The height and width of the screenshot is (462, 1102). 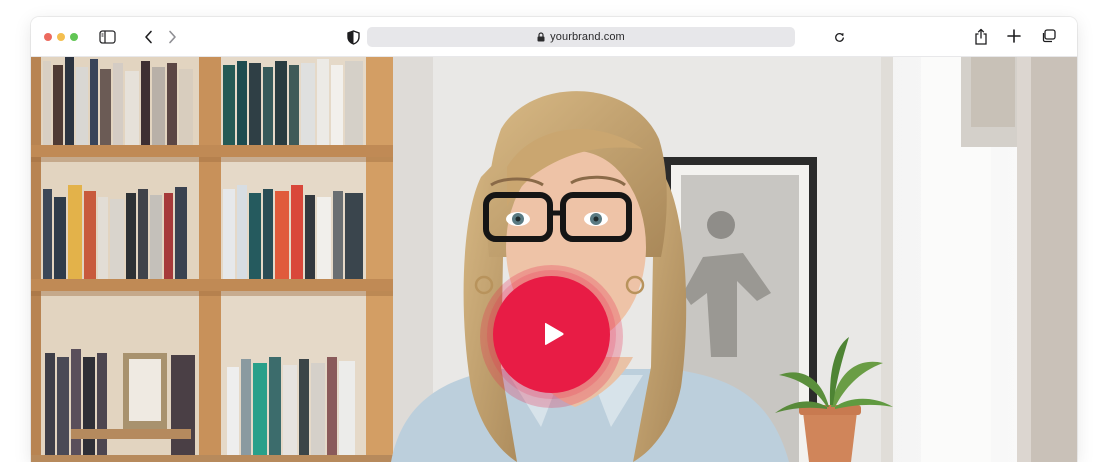 What do you see at coordinates (1048, 36) in the screenshot?
I see `tab-overview-icon` at bounding box center [1048, 36].